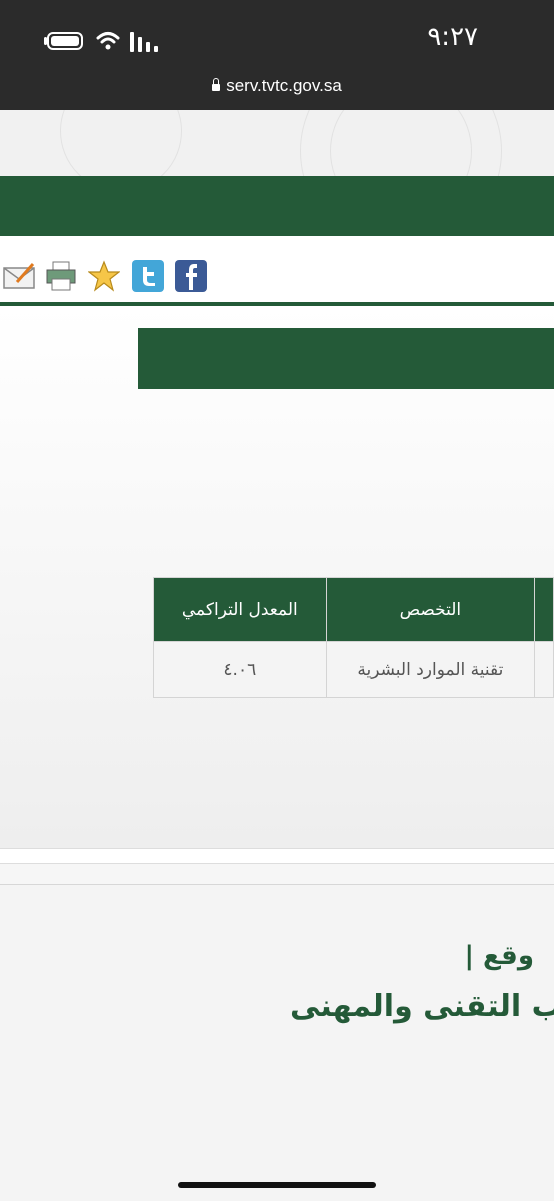 The height and width of the screenshot is (1201, 554). I want to click on share-toolbar, so click(277, 271).